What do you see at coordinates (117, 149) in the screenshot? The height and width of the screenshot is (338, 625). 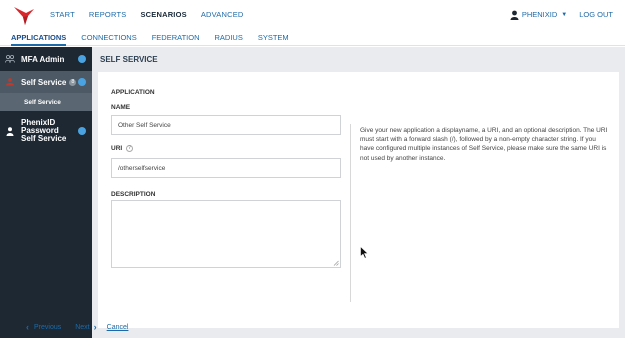 I see `uri-label: URI` at bounding box center [117, 149].